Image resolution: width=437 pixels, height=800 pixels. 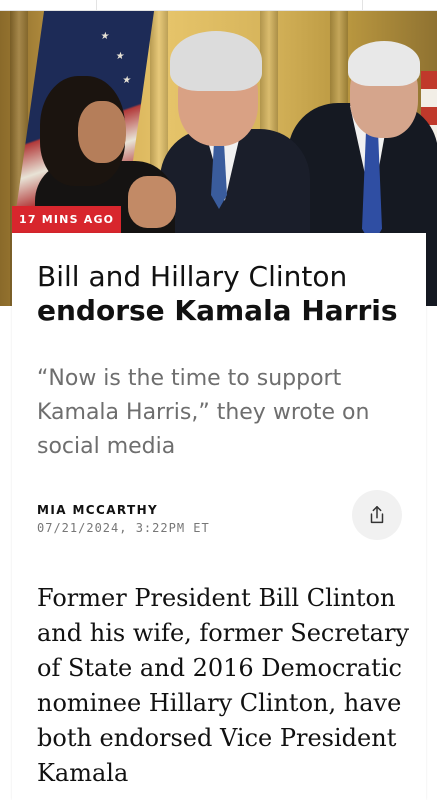 I want to click on share-icon, so click(x=377, y=515).